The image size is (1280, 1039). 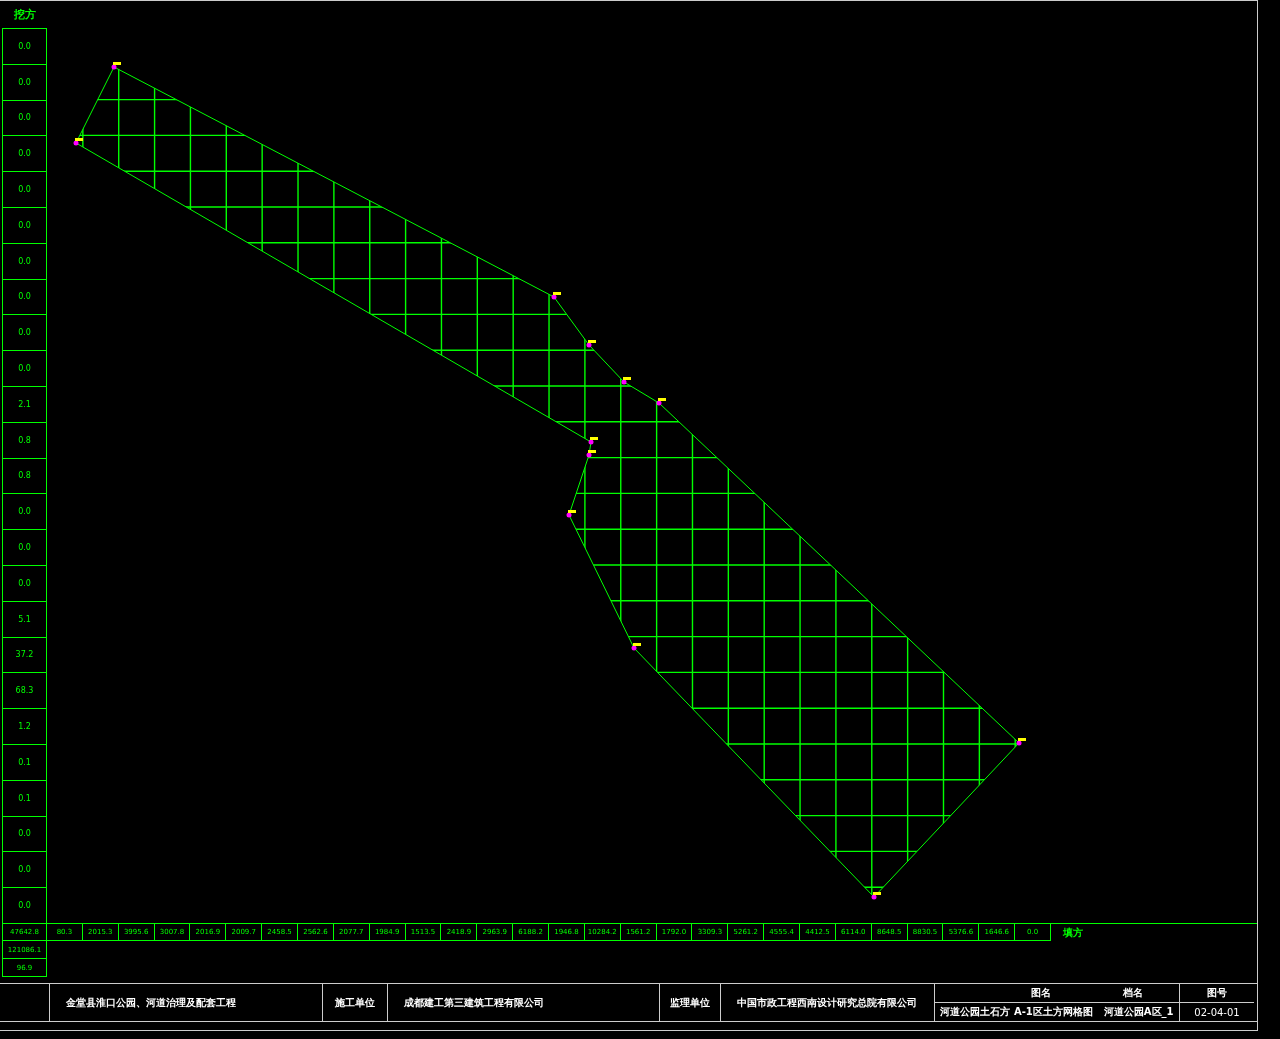 I want to click on table-cell: 2.1, so click(x=24, y=404).